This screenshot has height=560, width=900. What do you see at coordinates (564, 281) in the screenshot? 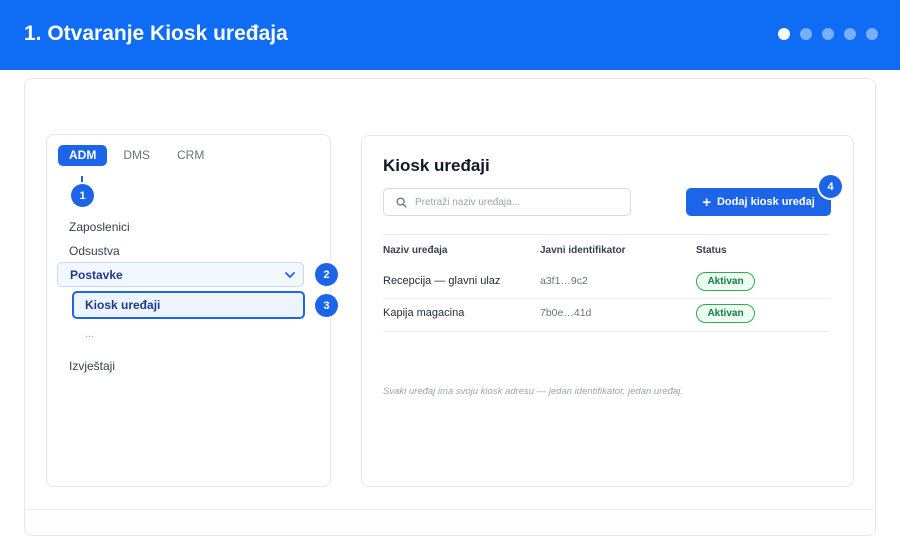
I see `device-identifier-cell: a3f1…9c2` at bounding box center [564, 281].